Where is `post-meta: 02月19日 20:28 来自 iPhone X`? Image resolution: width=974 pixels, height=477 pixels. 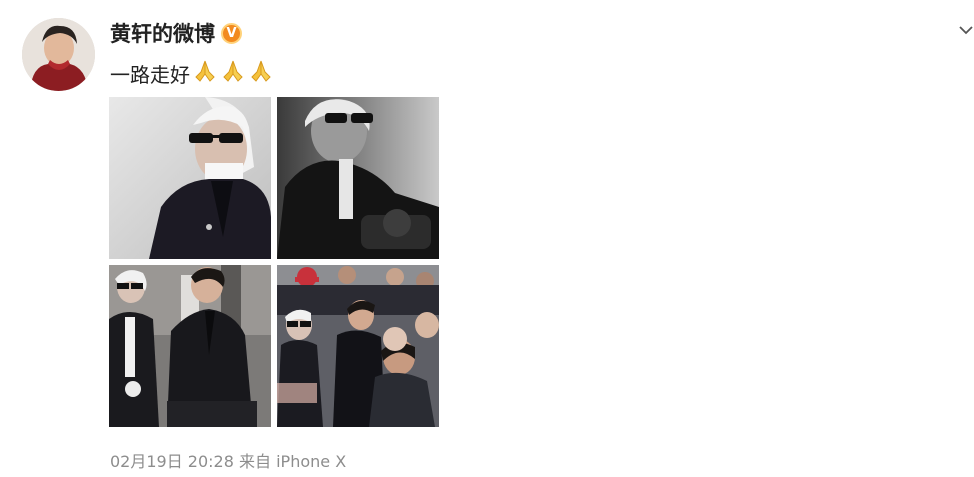
post-meta: 02月19日 20:28 来自 iPhone X is located at coordinates (228, 460).